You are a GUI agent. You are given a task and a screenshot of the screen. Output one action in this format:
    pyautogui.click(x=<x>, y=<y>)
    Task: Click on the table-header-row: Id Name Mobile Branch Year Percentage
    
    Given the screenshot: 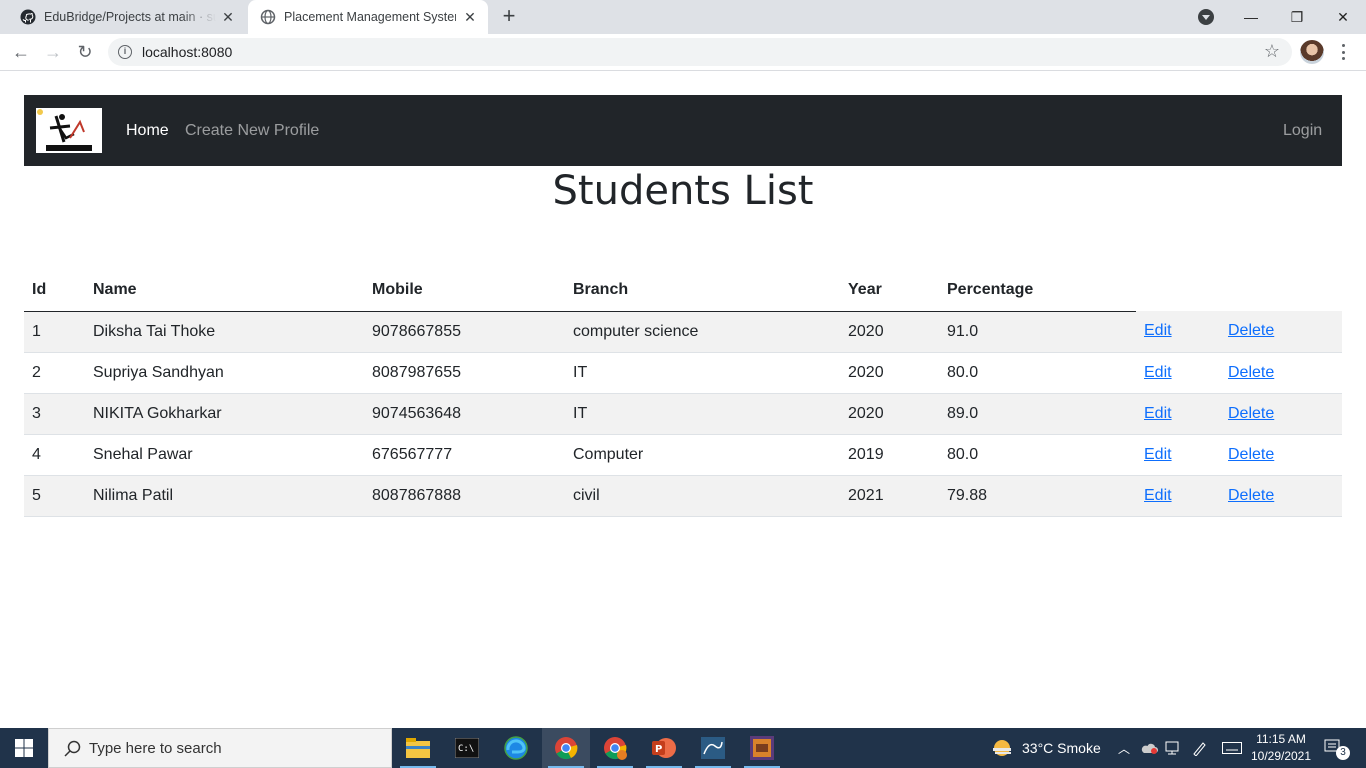 What is the action you would take?
    pyautogui.click(x=683, y=291)
    